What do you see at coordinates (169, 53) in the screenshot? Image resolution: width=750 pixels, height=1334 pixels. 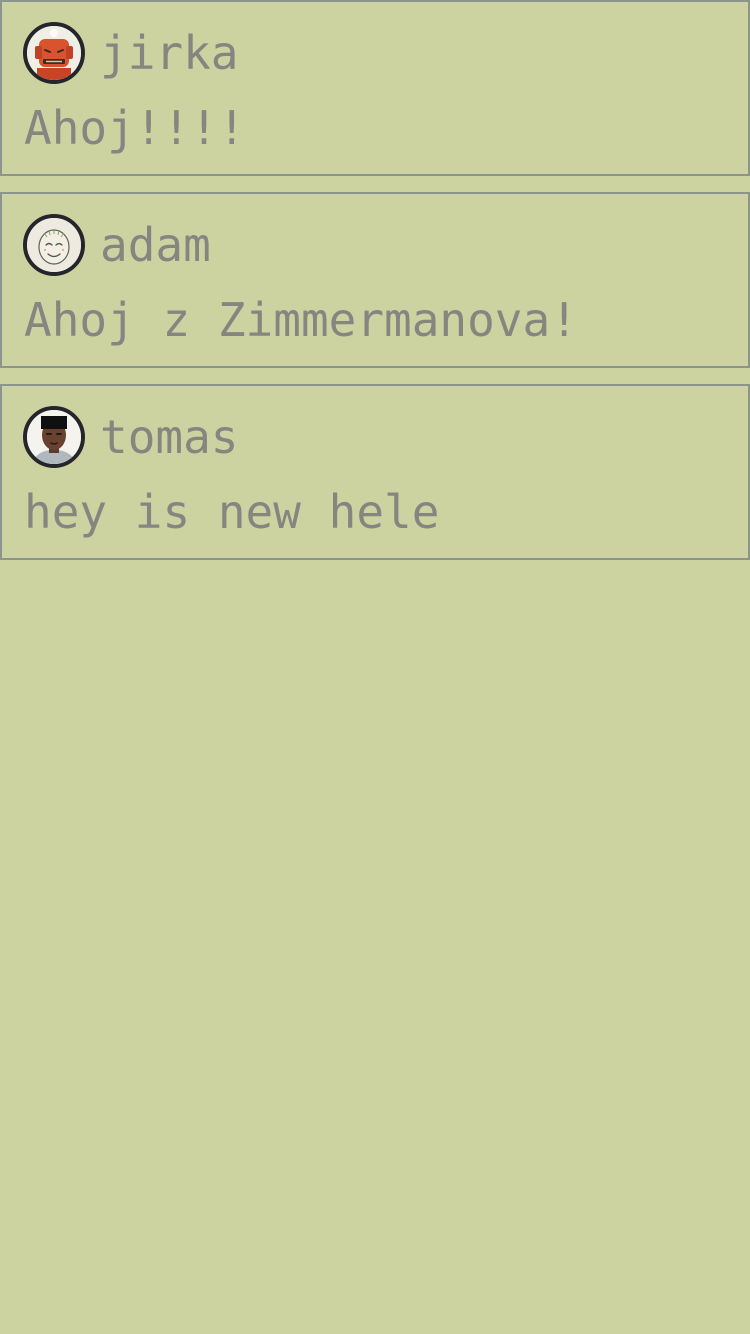 I see `message-username: jirka` at bounding box center [169, 53].